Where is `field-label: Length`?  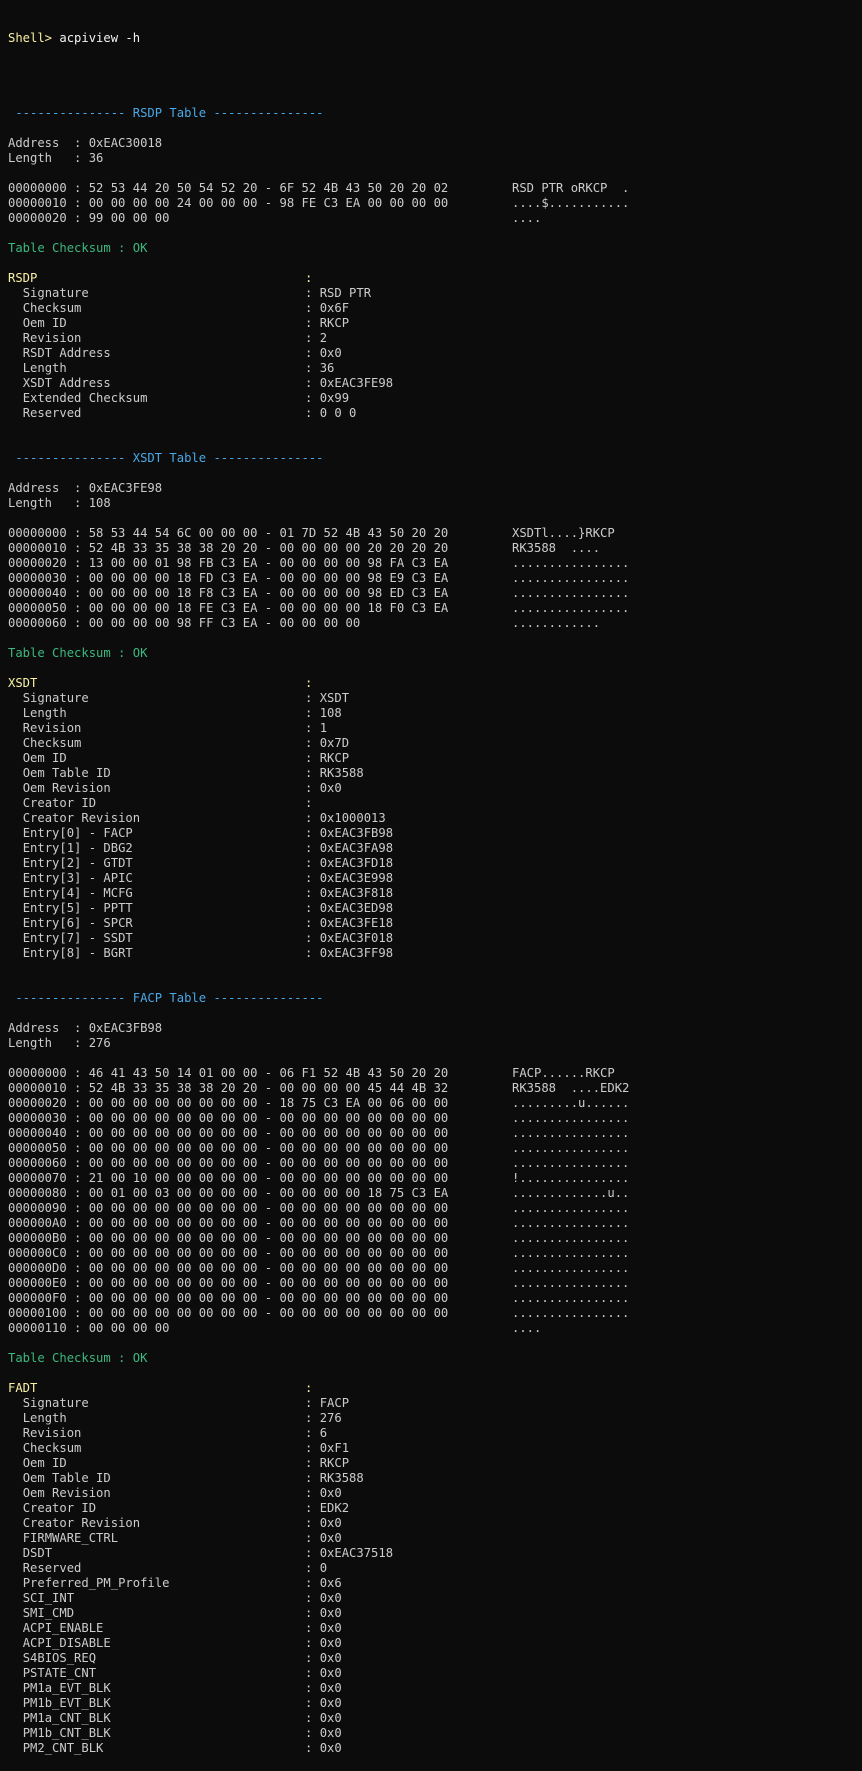 field-label: Length is located at coordinates (156, 713).